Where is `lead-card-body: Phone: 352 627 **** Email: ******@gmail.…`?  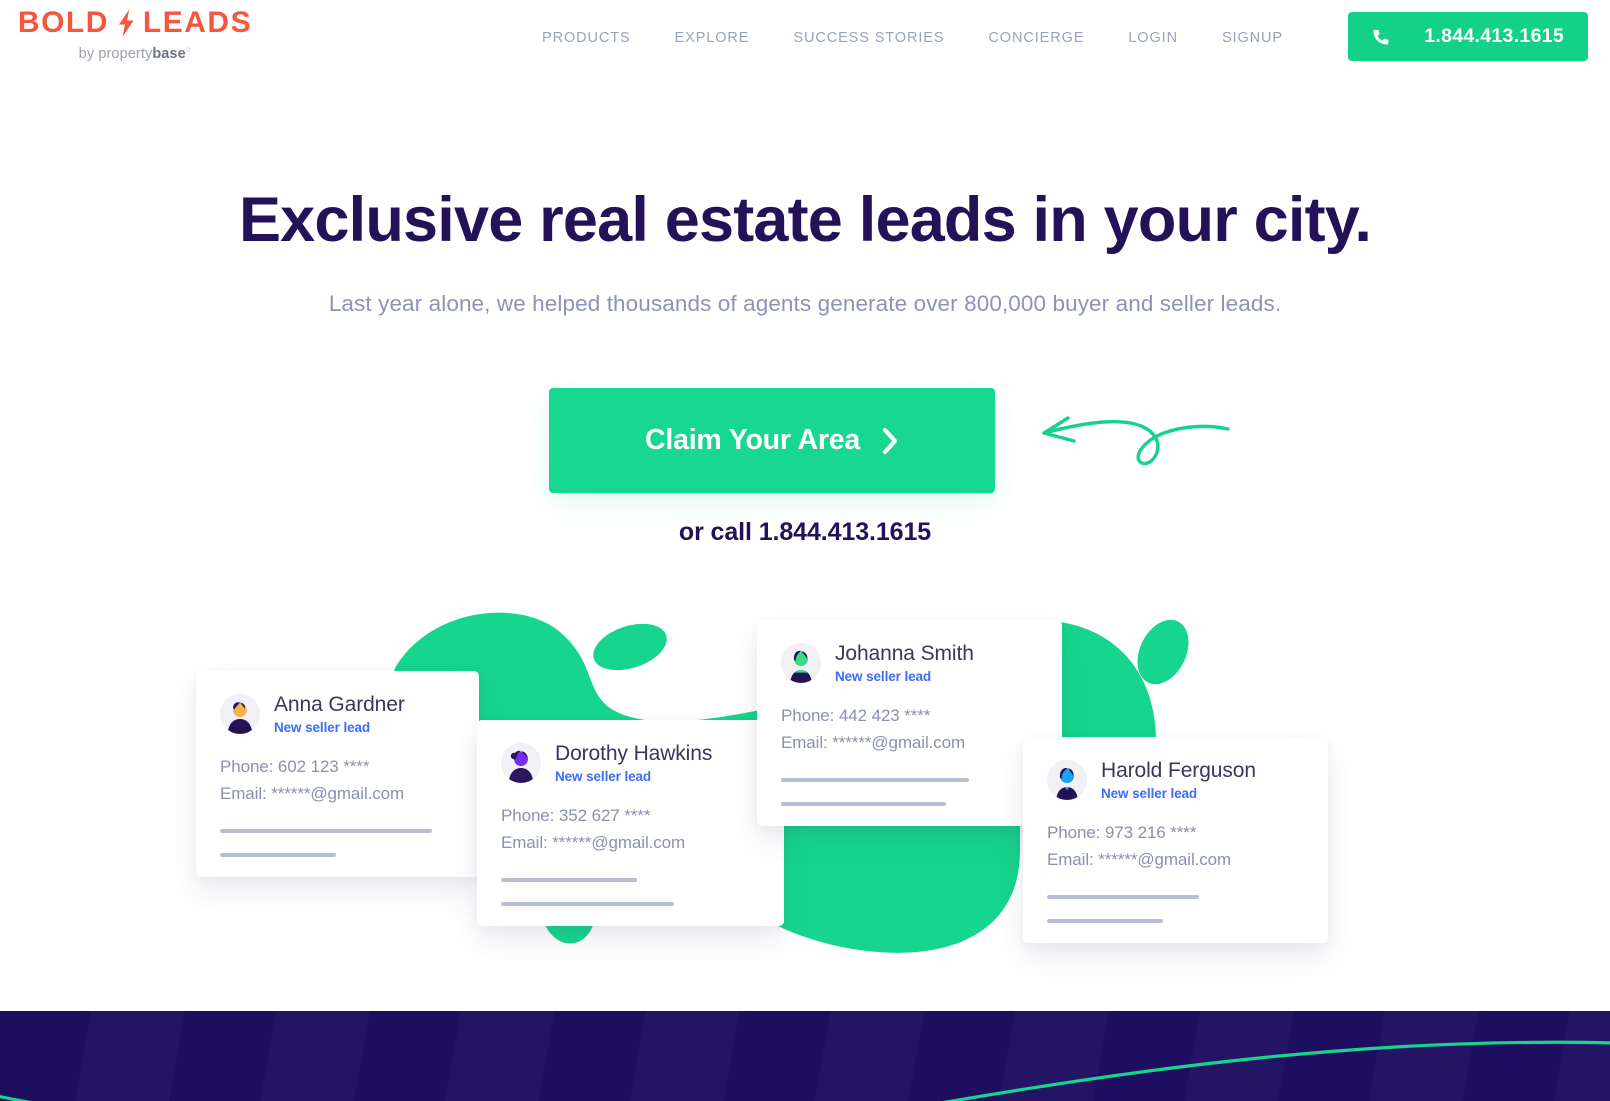
lead-card-body: Phone: 352 627 **** Email: ******@gmail.… is located at coordinates (630, 829).